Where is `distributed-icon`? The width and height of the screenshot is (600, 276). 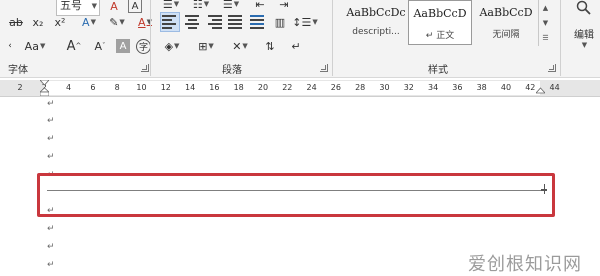 distributed-icon is located at coordinates (258, 22).